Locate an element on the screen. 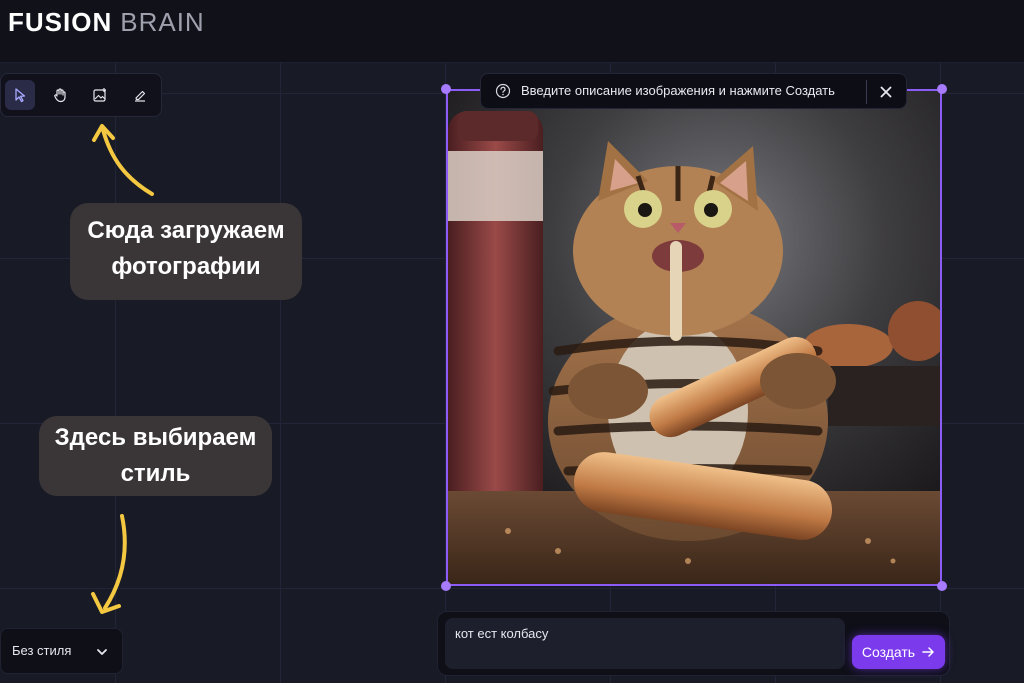 The image size is (1024, 683). annotation-upload: Сюда загружаем фотографии is located at coordinates (186, 251).